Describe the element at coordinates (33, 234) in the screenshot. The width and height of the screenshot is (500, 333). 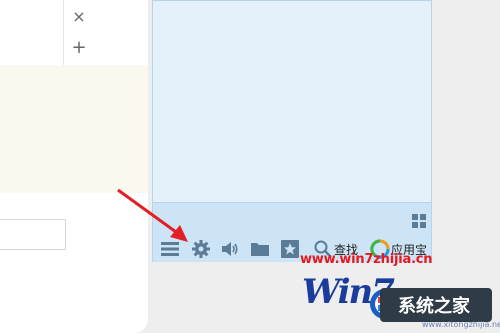
I see `text-input` at that location.